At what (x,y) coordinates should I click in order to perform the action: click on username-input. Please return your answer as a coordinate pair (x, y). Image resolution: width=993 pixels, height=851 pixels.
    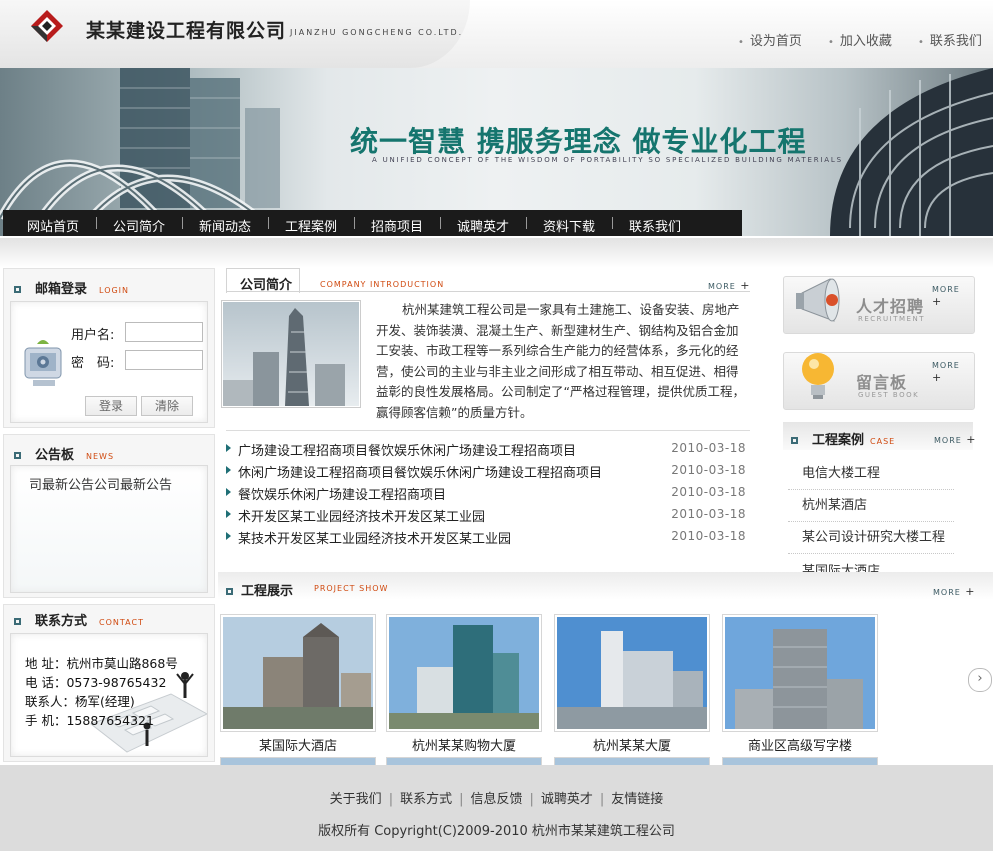
    Looking at the image, I should click on (164, 332).